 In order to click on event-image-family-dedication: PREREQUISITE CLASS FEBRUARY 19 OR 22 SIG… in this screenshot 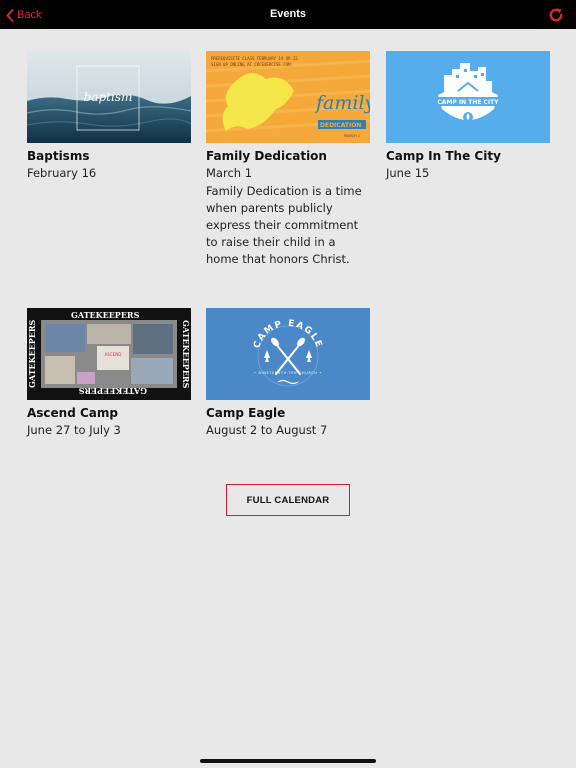, I will do `click(288, 97)`.